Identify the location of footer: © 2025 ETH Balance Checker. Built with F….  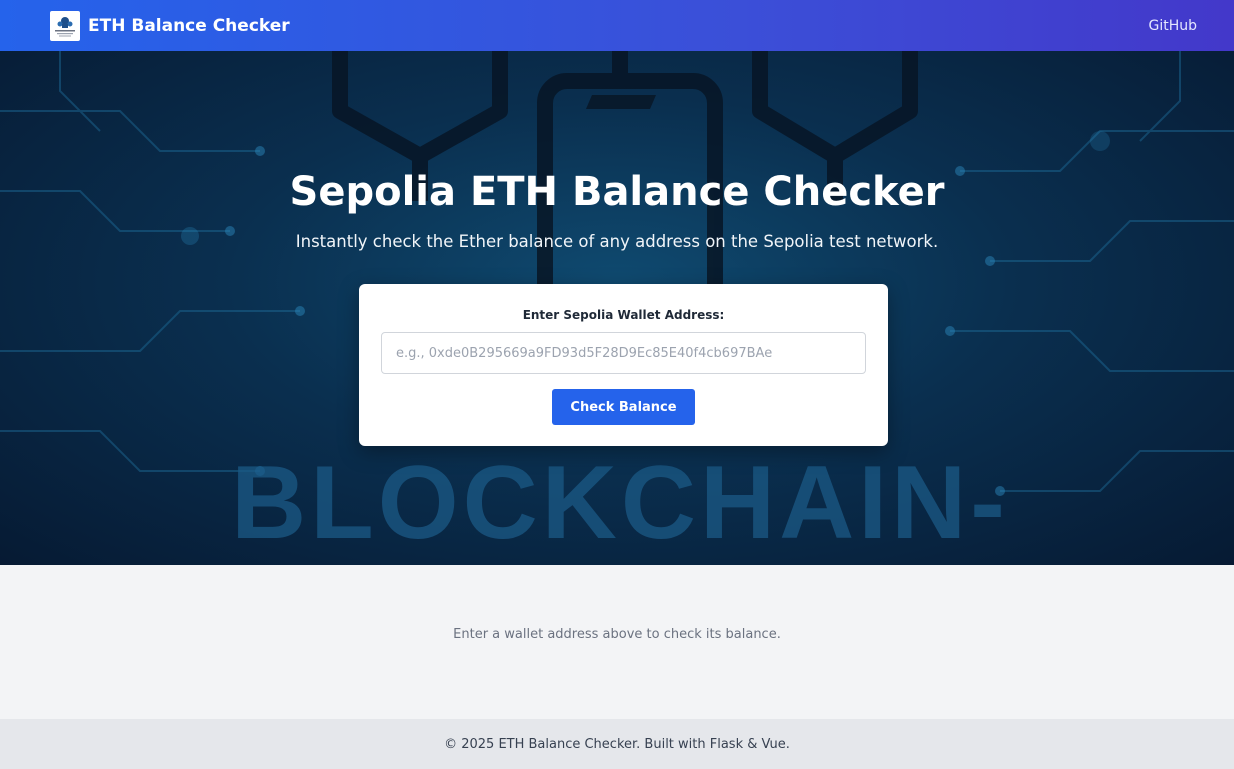
(617, 744).